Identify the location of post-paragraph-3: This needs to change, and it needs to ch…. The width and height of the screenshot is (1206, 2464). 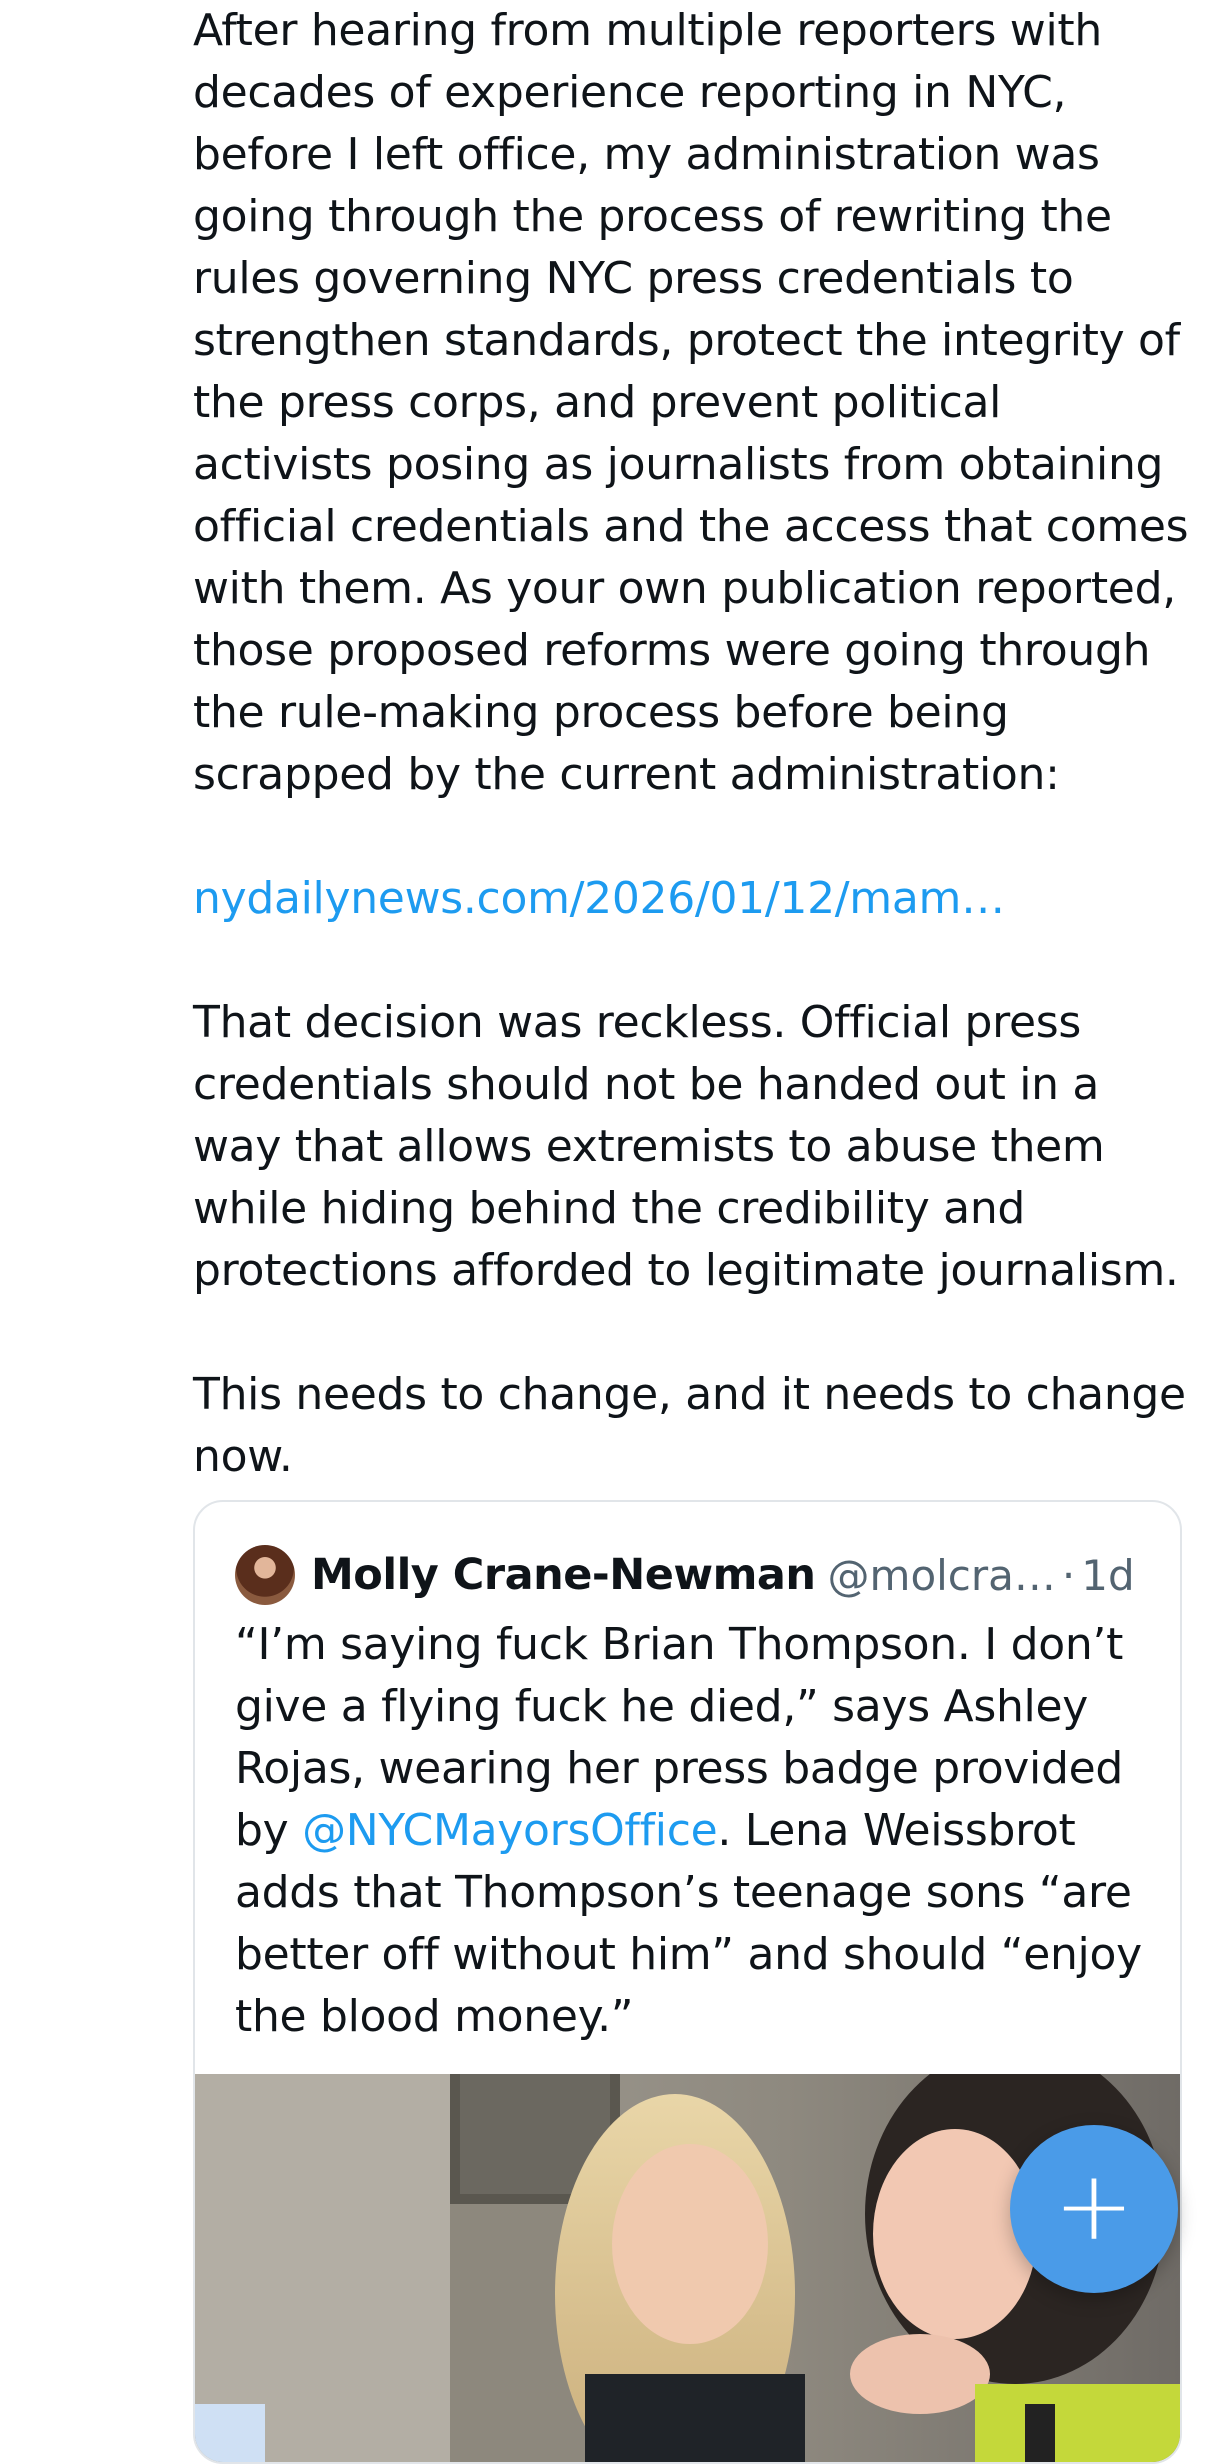
(689, 1425).